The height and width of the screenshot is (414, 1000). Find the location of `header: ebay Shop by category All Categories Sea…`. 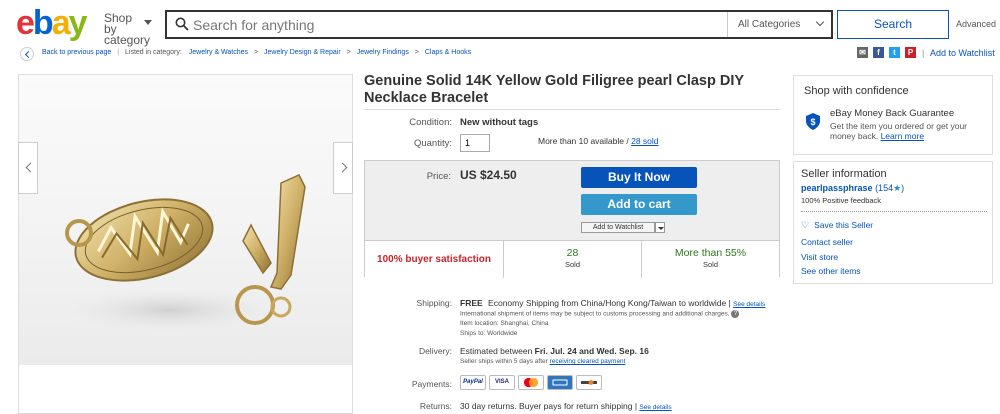

header: ebay Shop by category All Categories Sea… is located at coordinates (500, 23).